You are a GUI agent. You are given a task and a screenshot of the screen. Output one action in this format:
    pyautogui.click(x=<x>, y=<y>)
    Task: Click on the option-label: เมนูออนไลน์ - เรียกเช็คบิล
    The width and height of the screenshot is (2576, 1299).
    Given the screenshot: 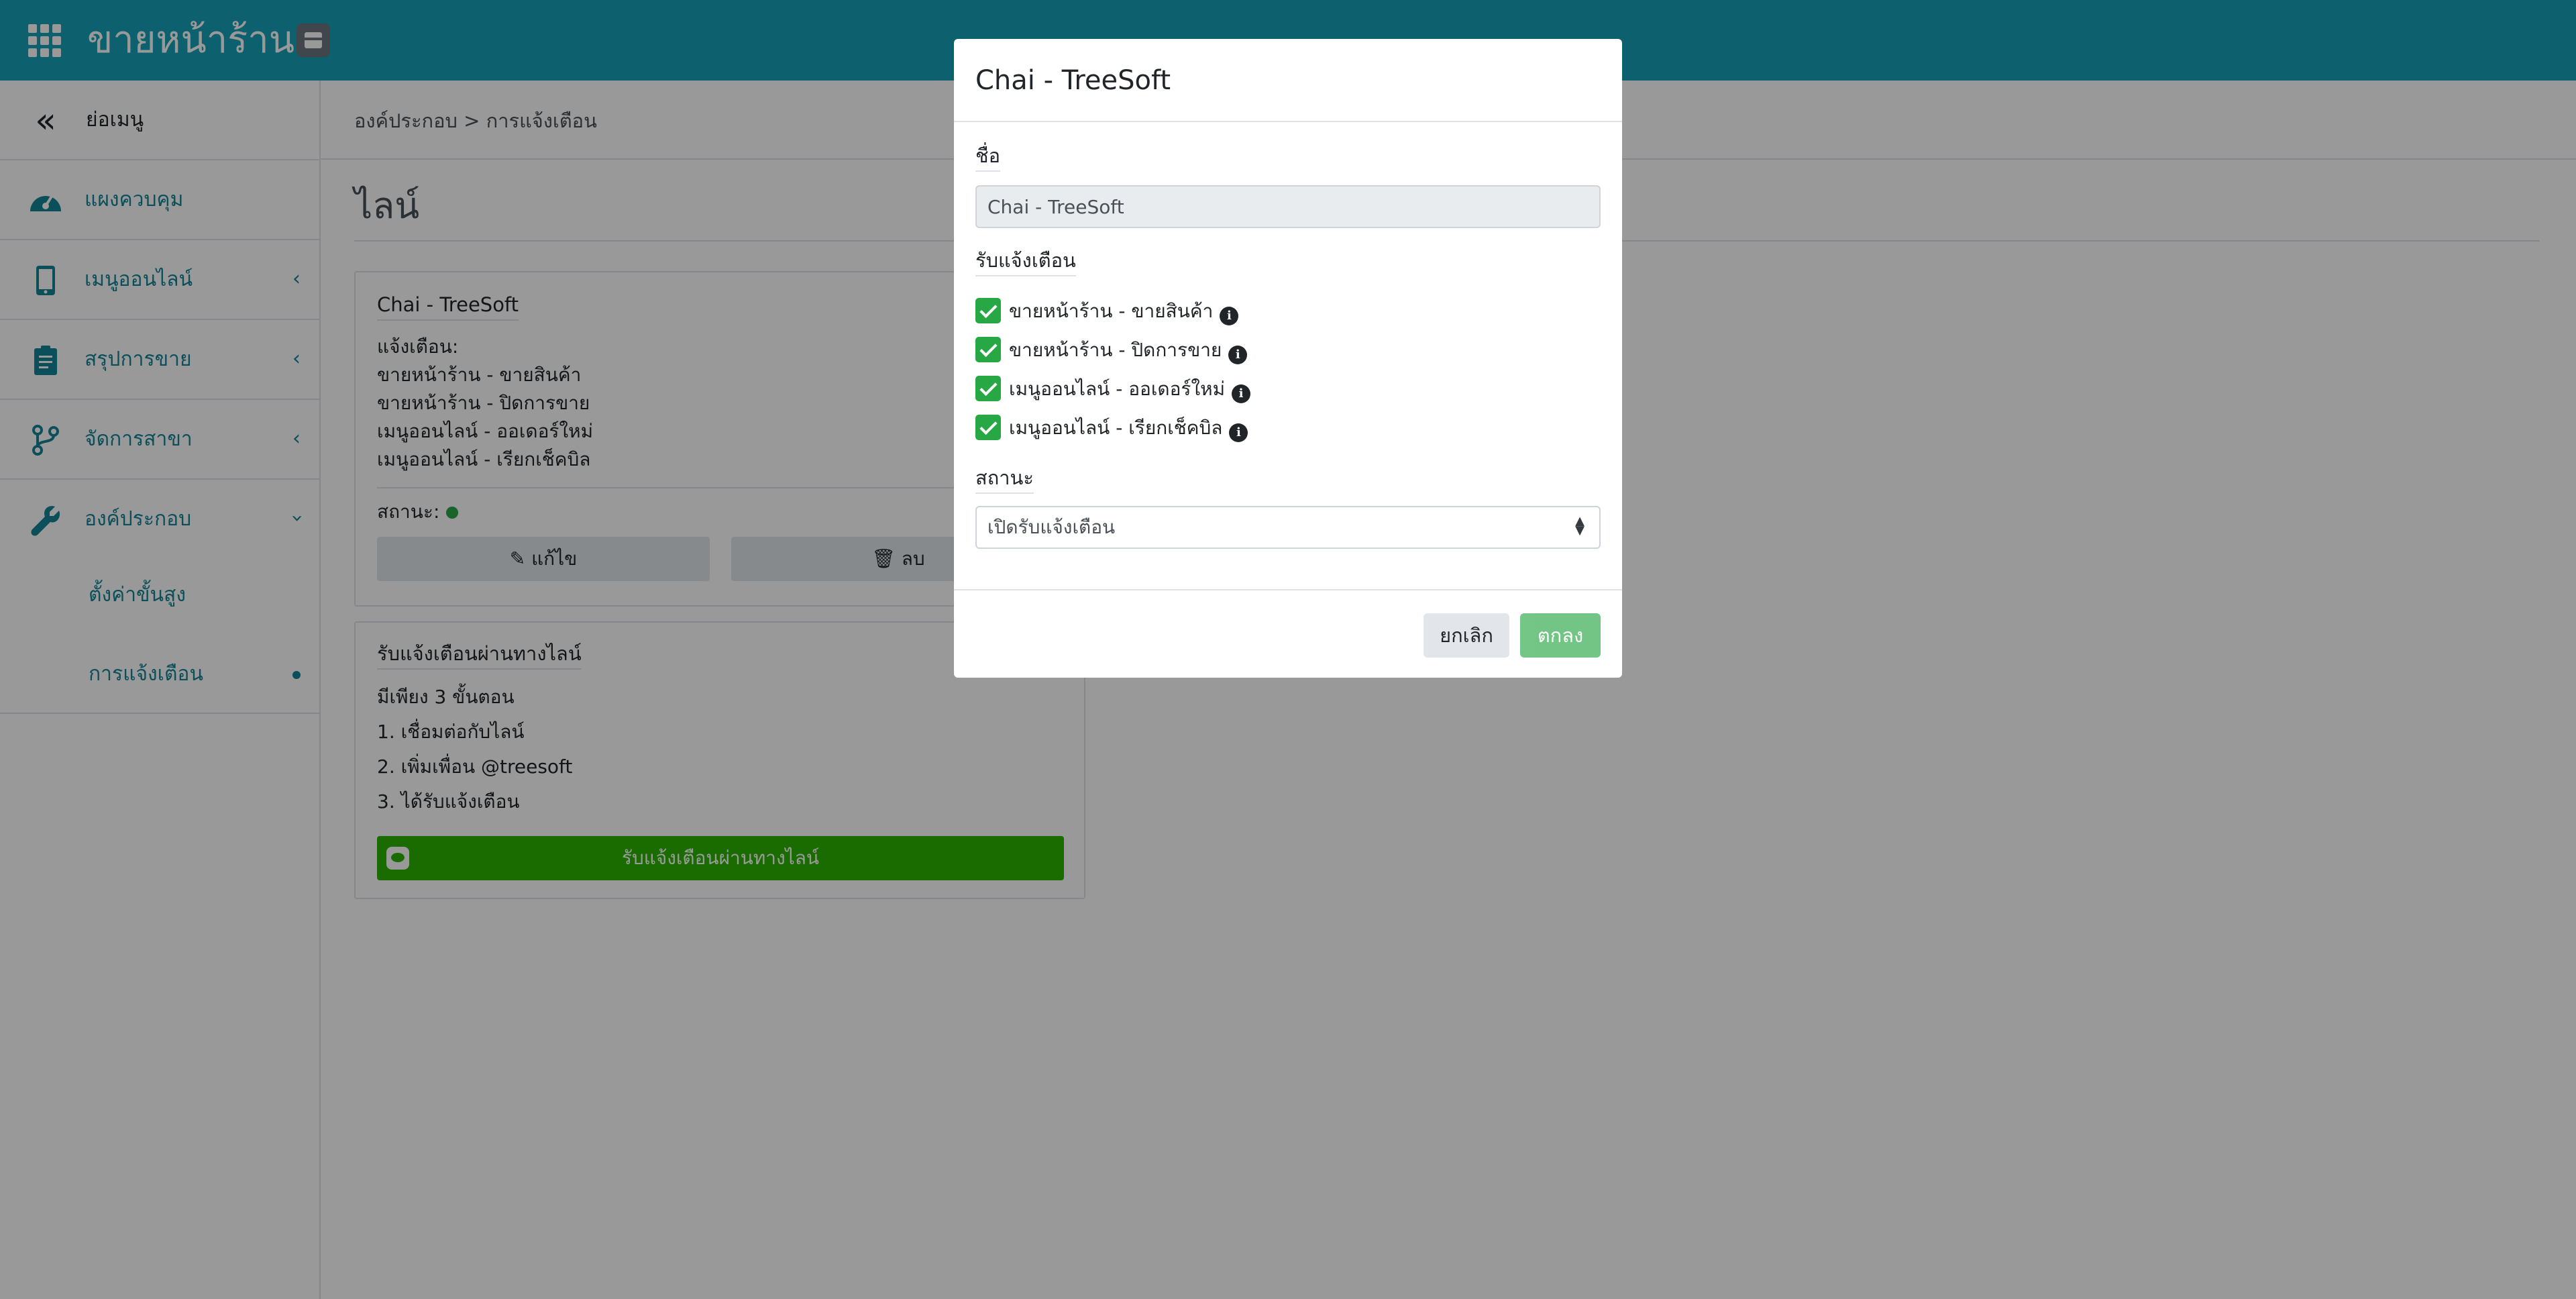 What is the action you would take?
    pyautogui.click(x=1116, y=428)
    